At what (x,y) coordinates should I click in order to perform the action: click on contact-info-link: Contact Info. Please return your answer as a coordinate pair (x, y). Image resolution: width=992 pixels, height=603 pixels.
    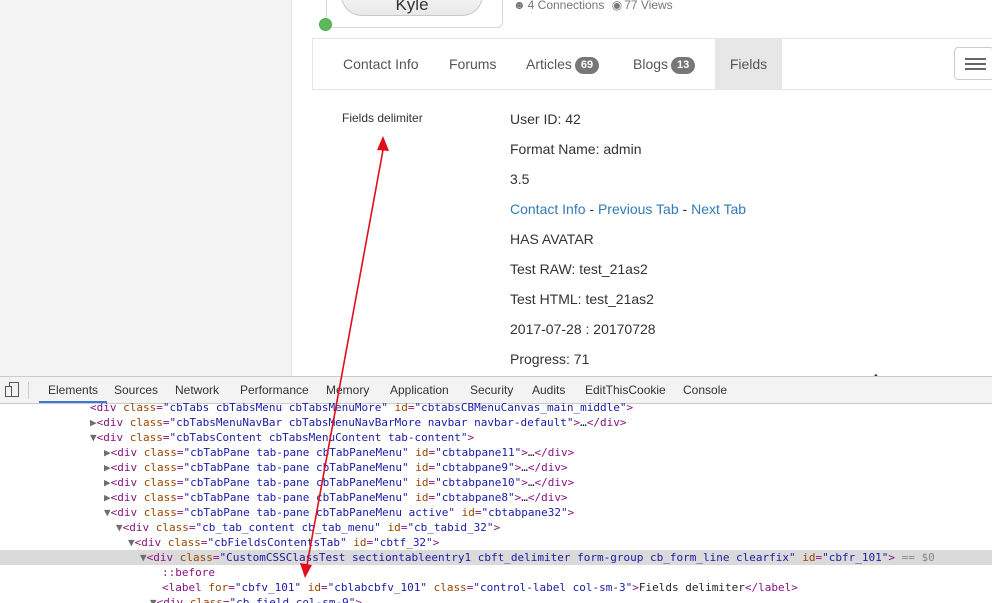
    Looking at the image, I should click on (548, 209).